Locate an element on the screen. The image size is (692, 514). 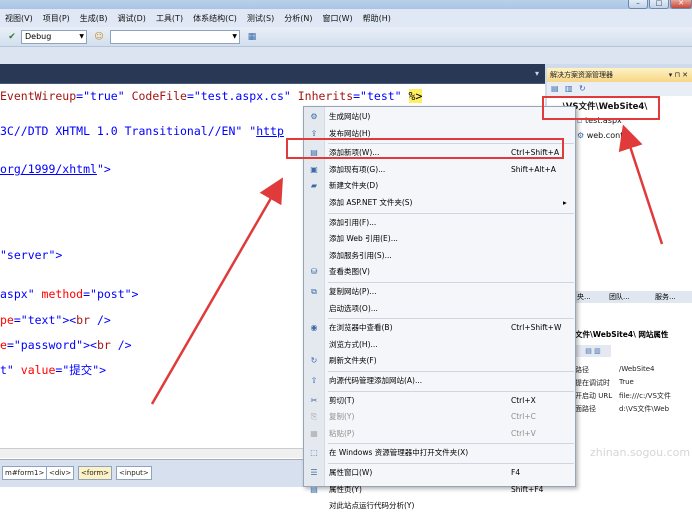
watermark: zhinan.sogou.com is located at coordinates (640, 452).